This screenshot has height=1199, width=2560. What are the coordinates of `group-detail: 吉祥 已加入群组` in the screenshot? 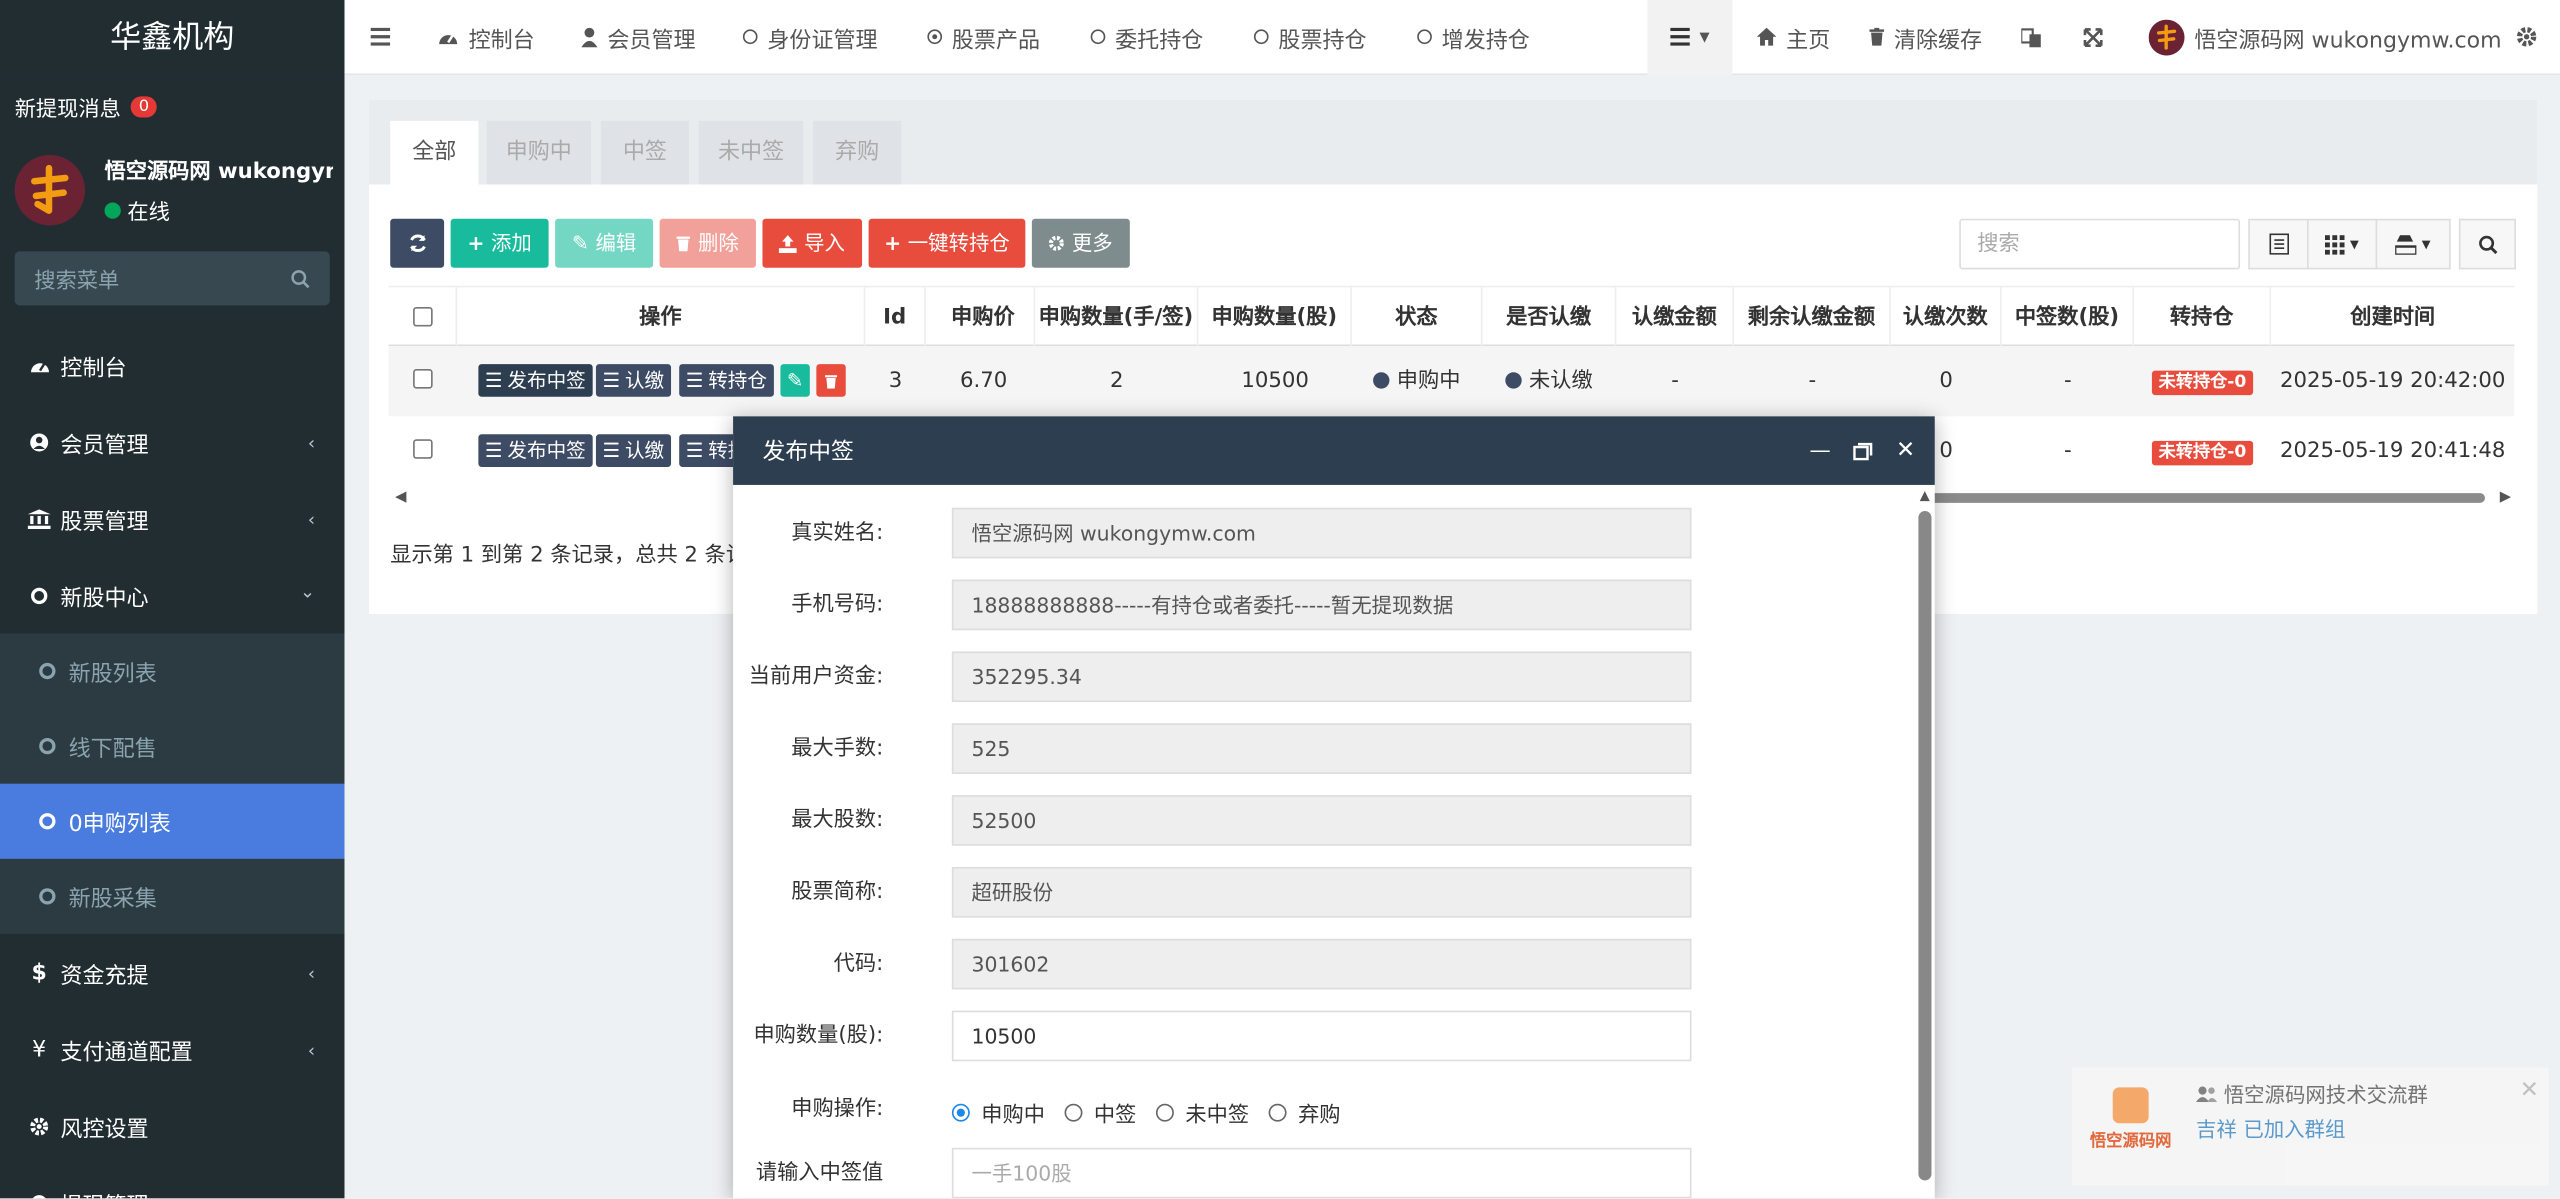 It's located at (2270, 1127).